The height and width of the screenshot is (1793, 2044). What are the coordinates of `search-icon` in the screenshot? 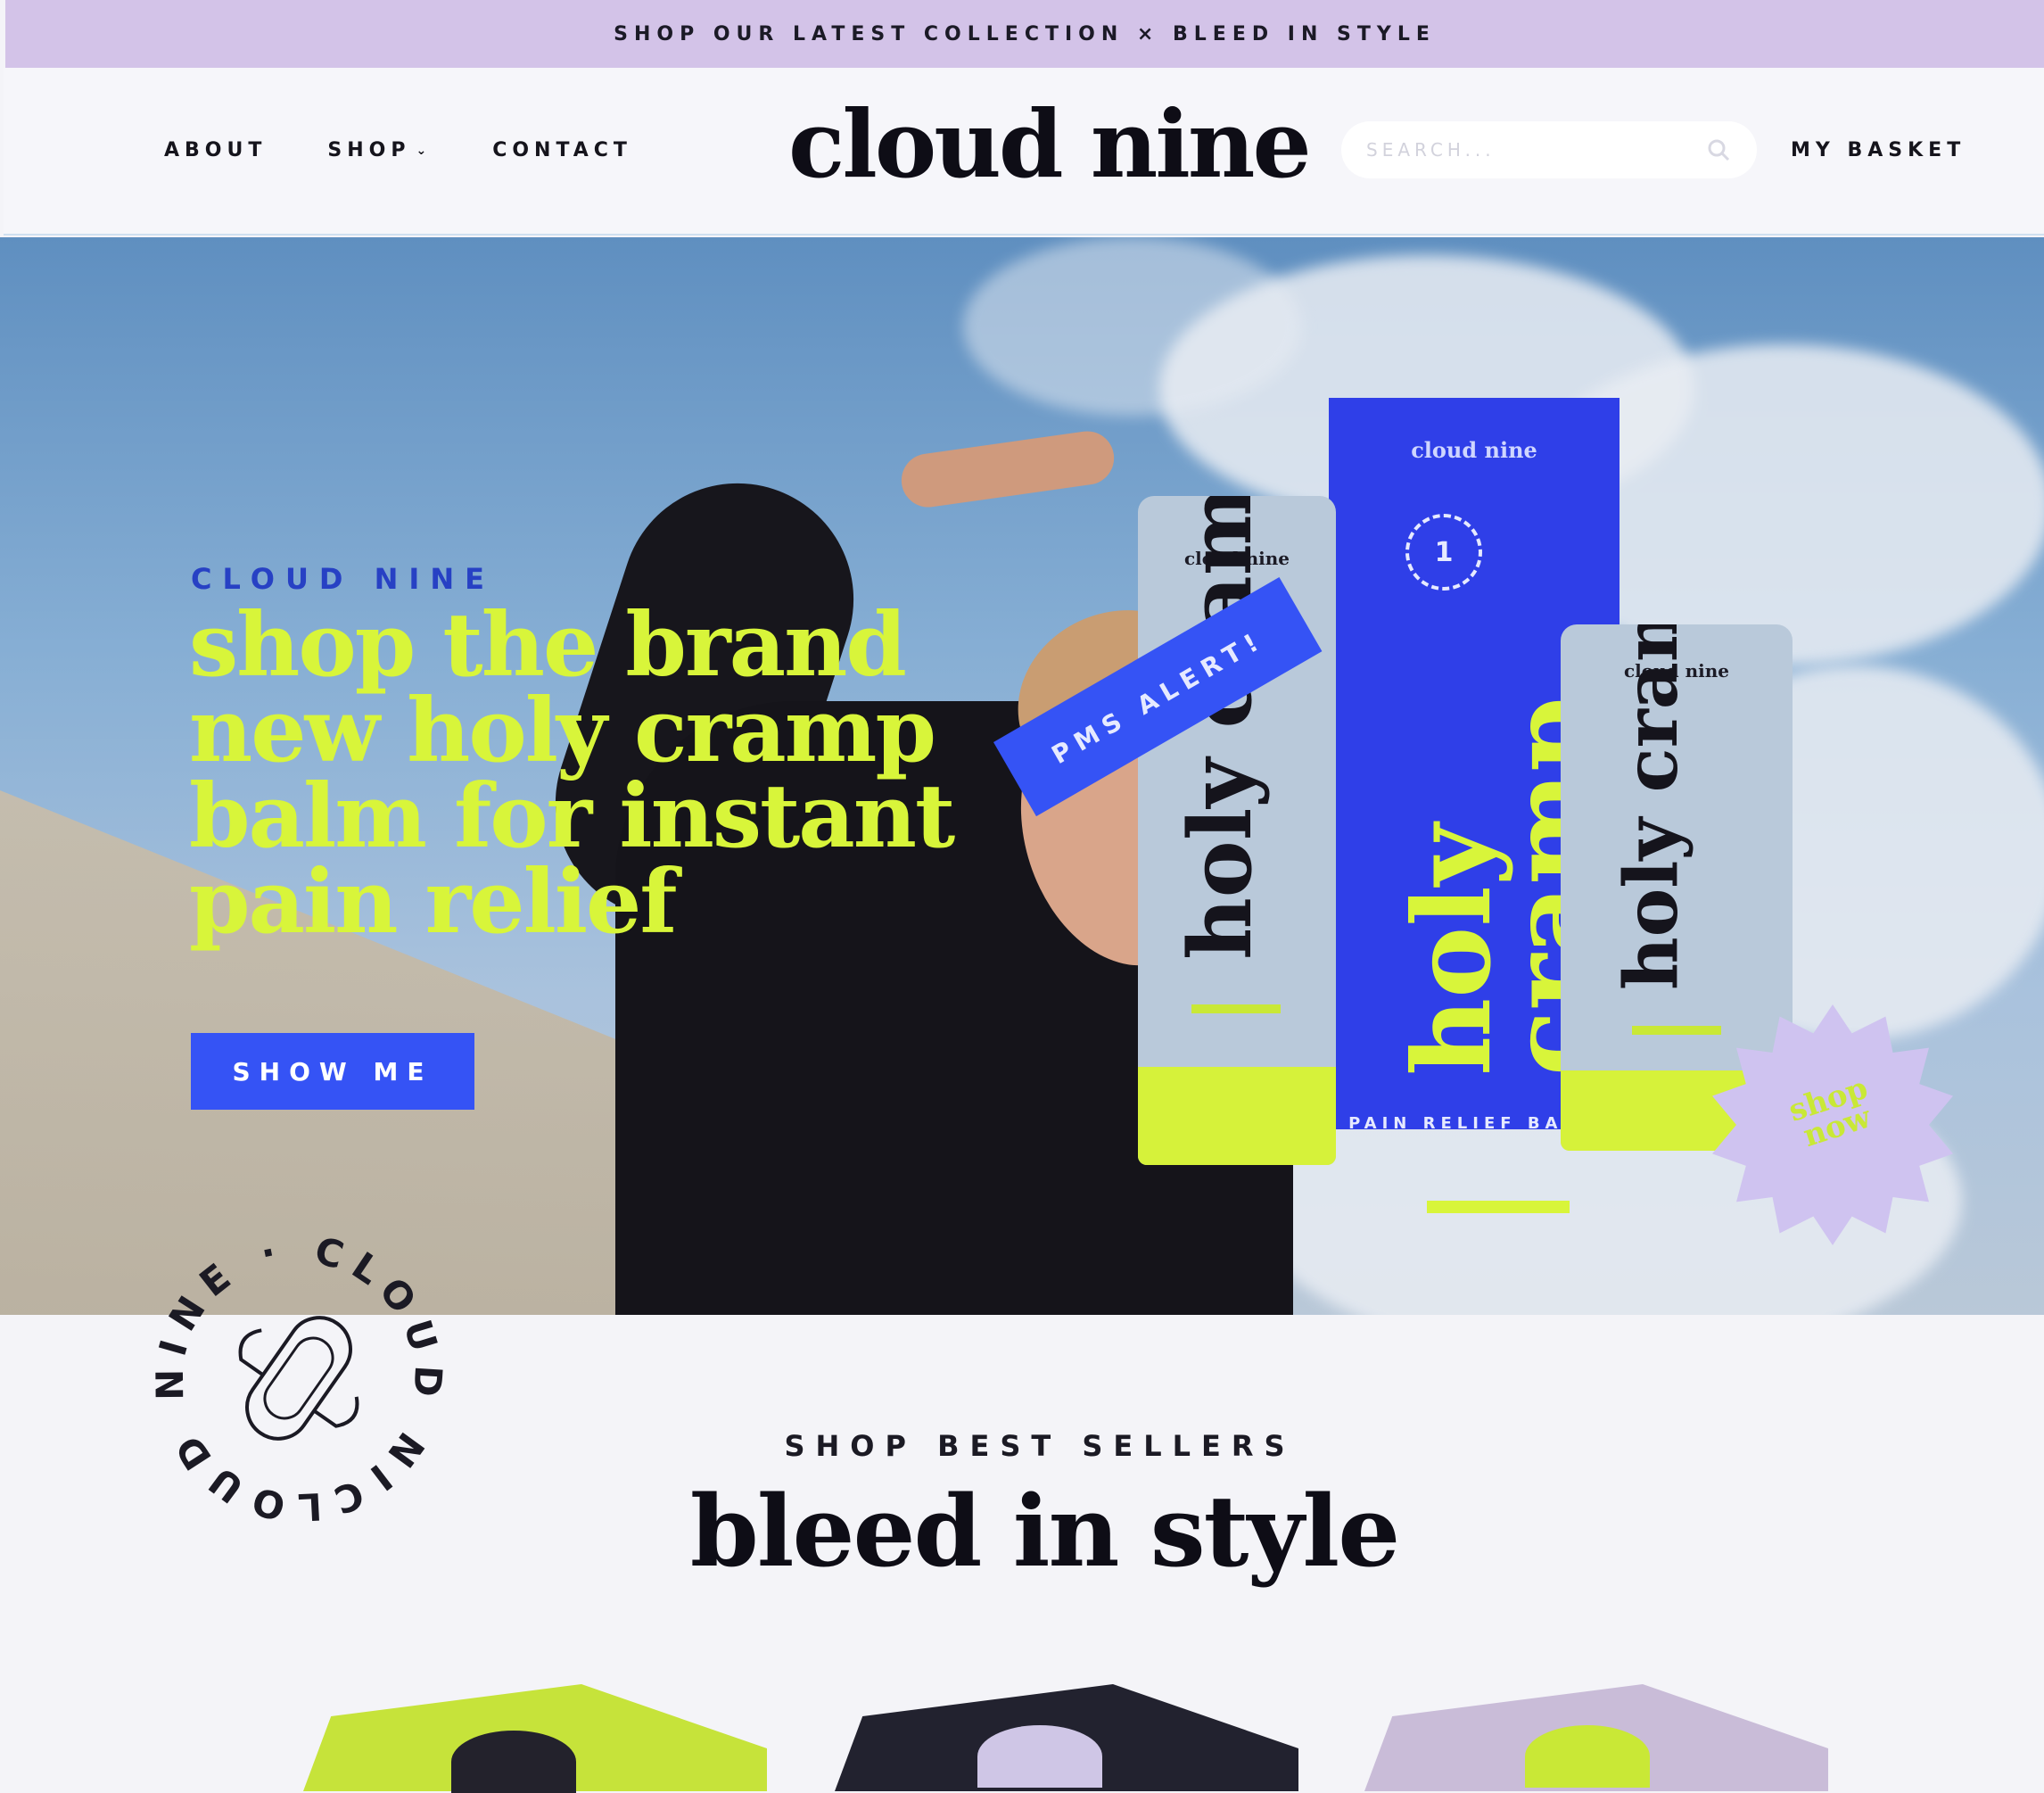 It's located at (1719, 150).